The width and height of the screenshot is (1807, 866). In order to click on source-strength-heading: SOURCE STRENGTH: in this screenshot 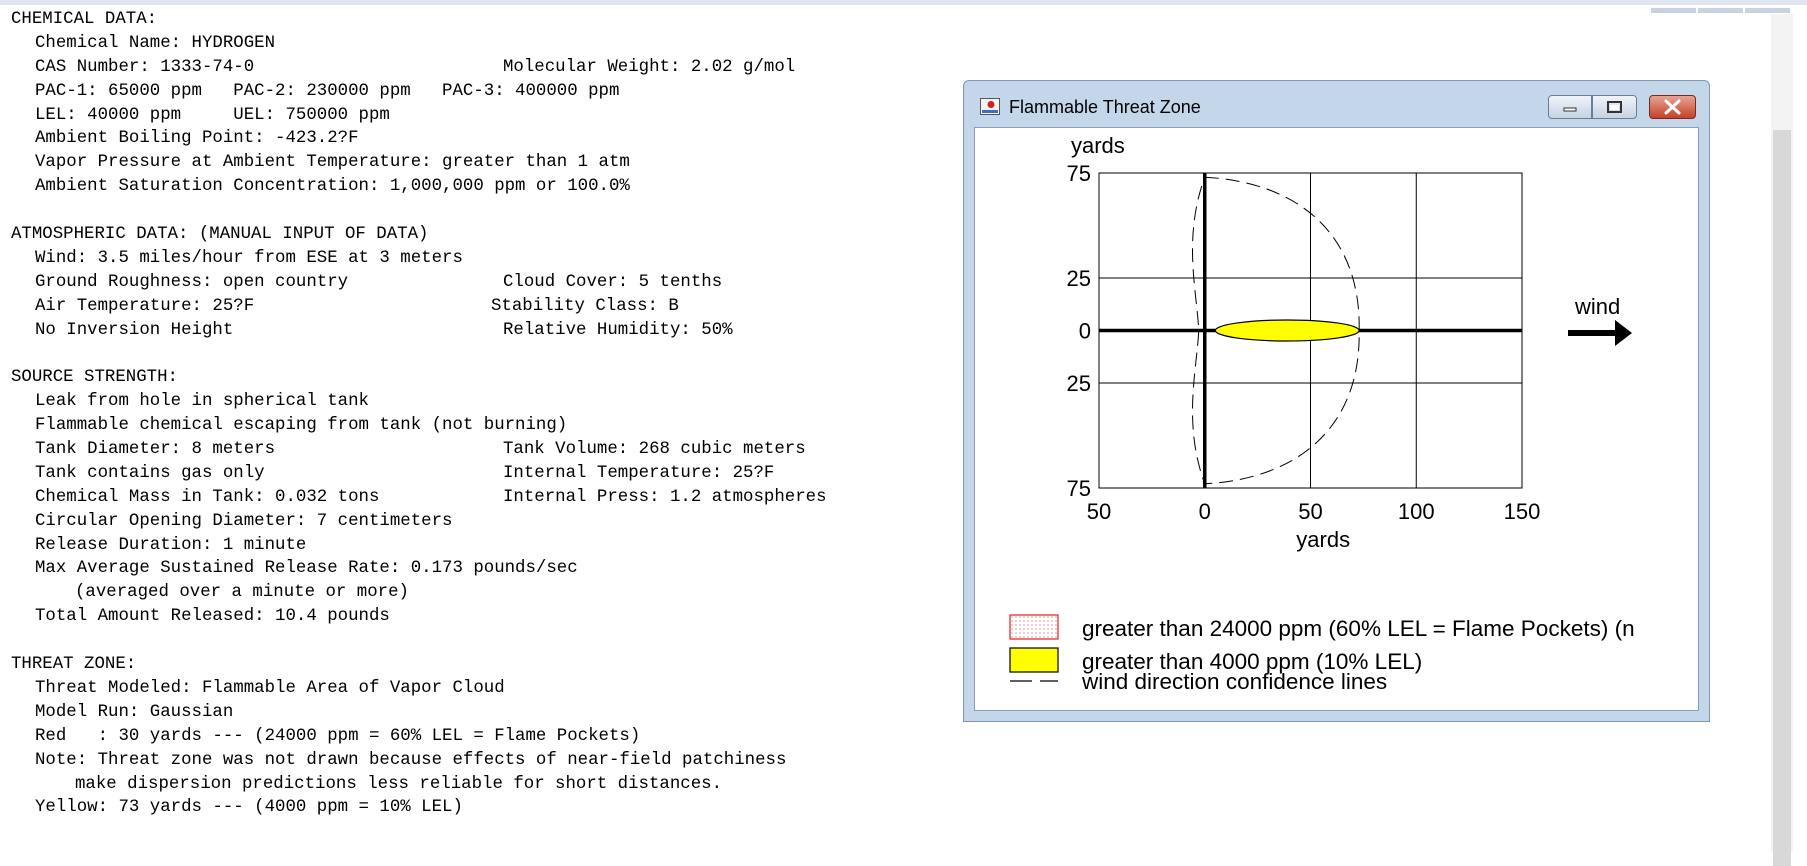, I will do `click(94, 378)`.